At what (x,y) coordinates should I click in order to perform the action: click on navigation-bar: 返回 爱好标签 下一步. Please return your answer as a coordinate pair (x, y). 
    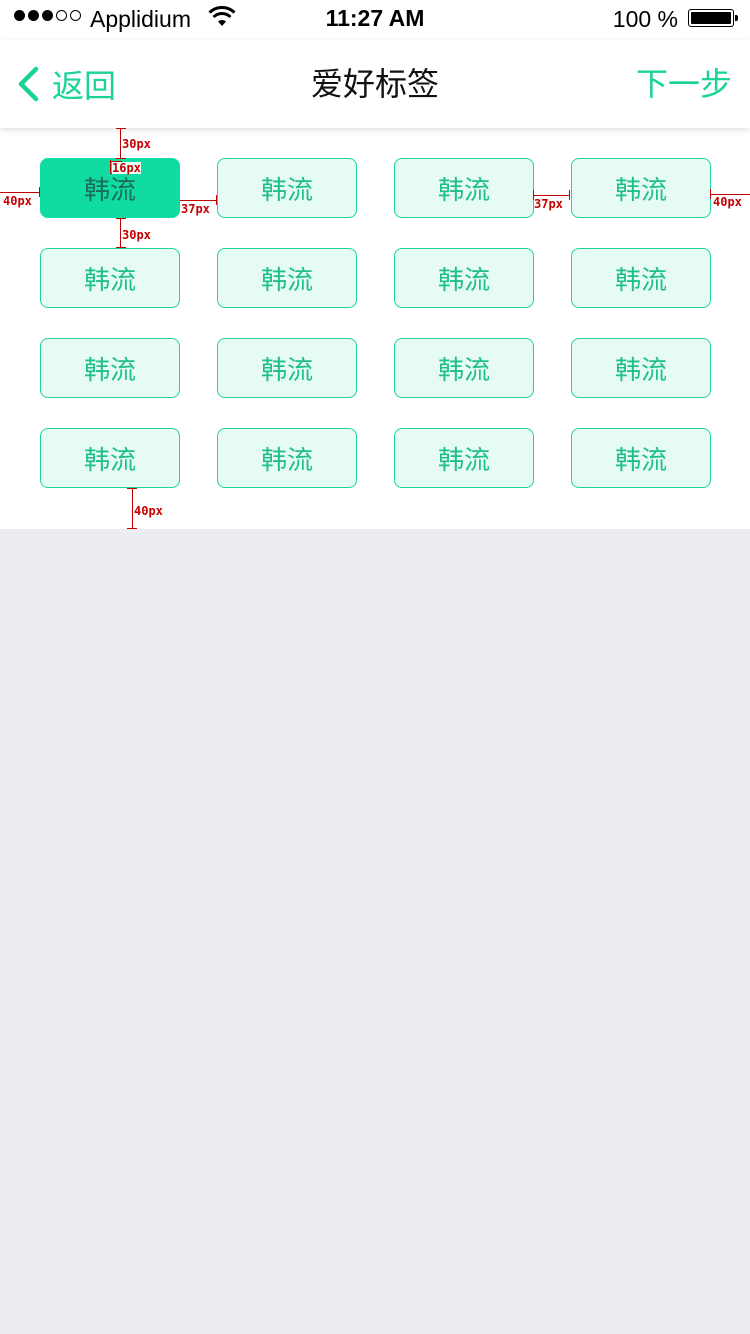
    Looking at the image, I should click on (375, 84).